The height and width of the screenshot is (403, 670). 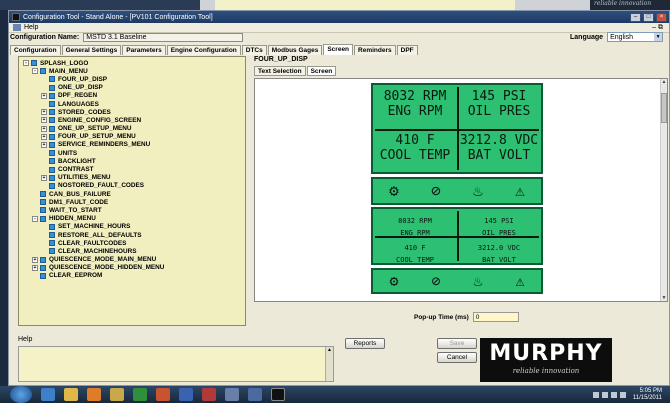 What do you see at coordinates (134, 276) in the screenshot?
I see `tree-item: CLEAR_EEPROM` at bounding box center [134, 276].